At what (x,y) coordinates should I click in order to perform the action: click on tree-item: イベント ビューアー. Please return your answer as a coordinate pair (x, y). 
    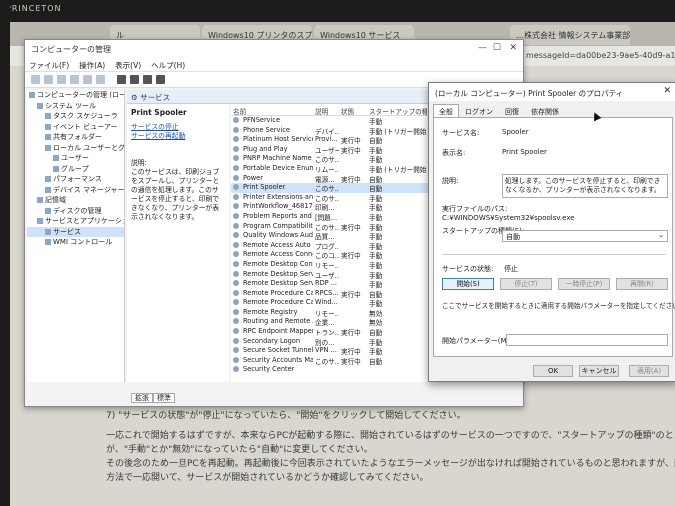
    Looking at the image, I should click on (75, 127).